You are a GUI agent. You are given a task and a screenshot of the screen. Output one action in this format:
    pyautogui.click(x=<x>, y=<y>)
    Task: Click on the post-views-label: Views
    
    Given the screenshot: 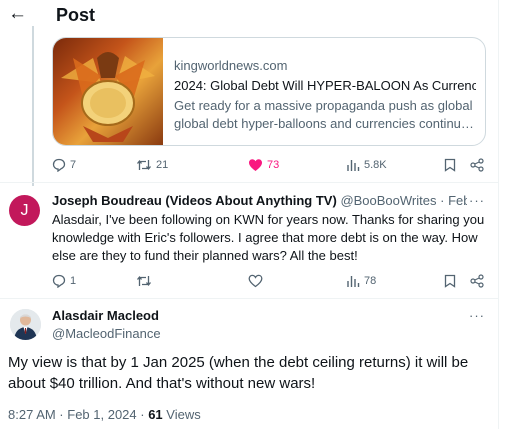 What is the action you would take?
    pyautogui.click(x=181, y=414)
    